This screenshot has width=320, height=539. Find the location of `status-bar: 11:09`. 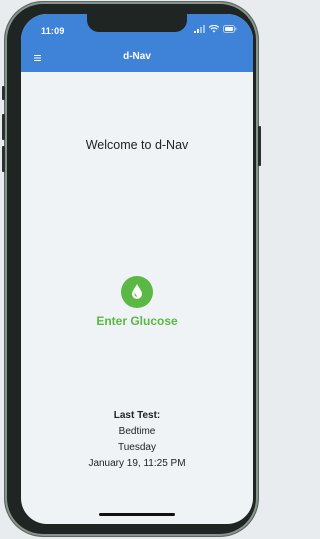

status-bar: 11:09 is located at coordinates (137, 29).